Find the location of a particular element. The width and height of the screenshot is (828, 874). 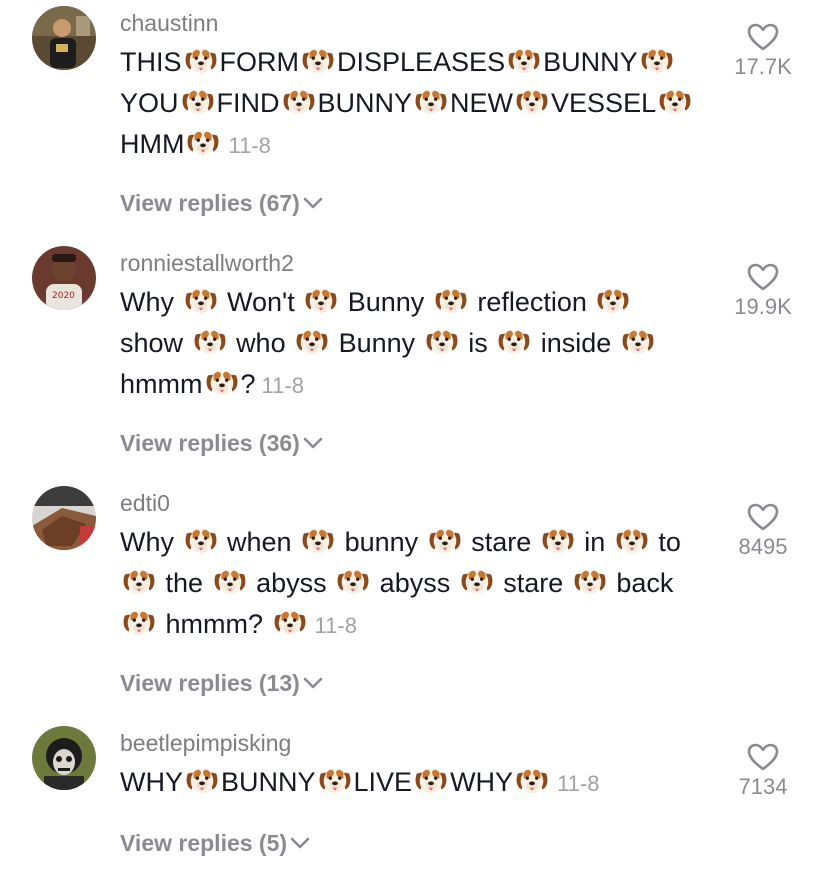

comment-word: WHY is located at coordinates (482, 782).